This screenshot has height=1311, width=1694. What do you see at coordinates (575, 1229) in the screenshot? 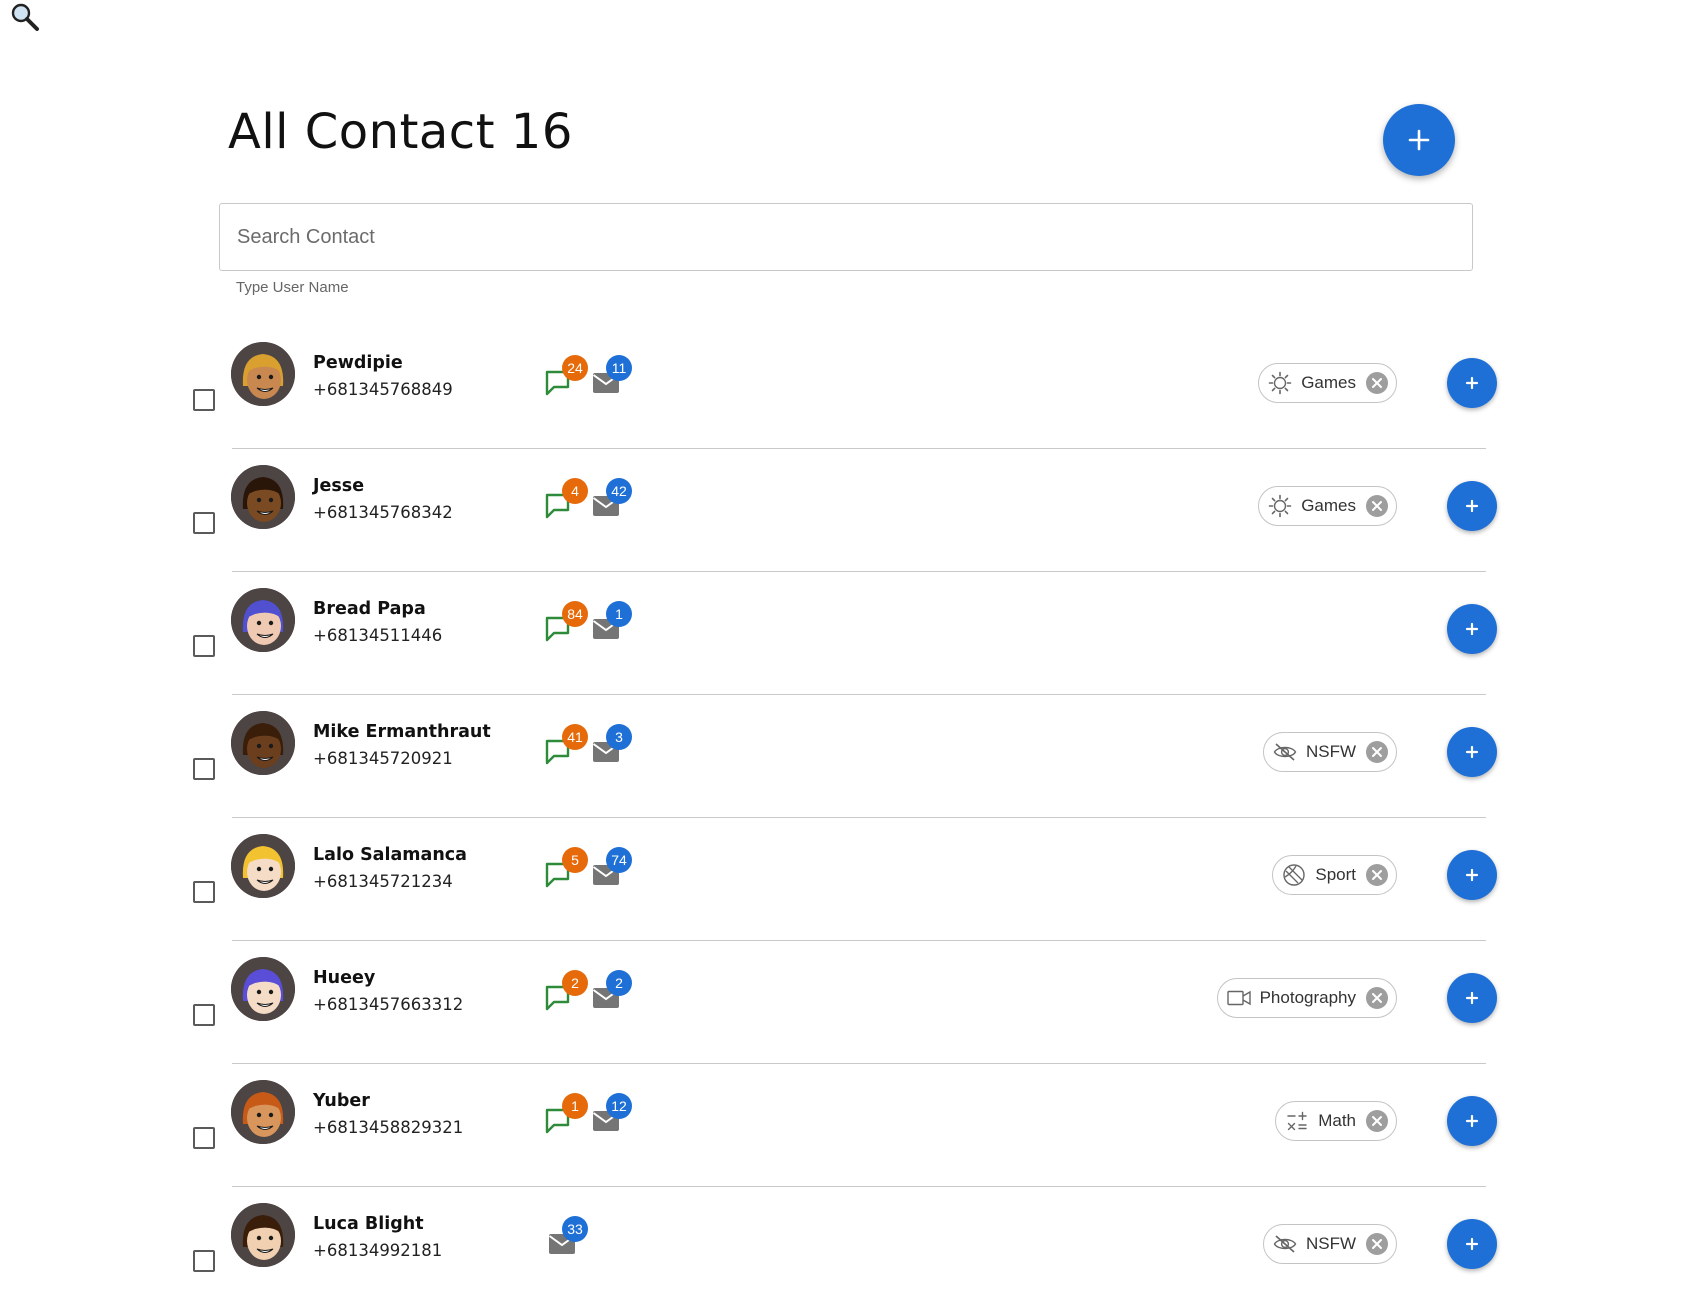
I see `mail-count-badge: 33` at bounding box center [575, 1229].